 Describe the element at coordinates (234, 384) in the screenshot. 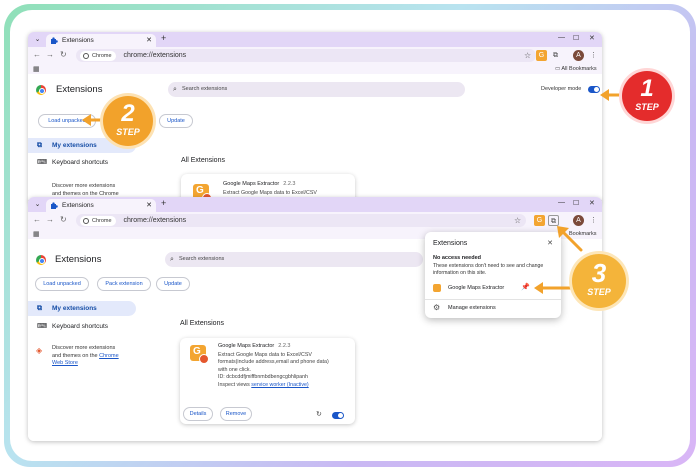

I see `inspect-views-label: Inspect views` at that location.